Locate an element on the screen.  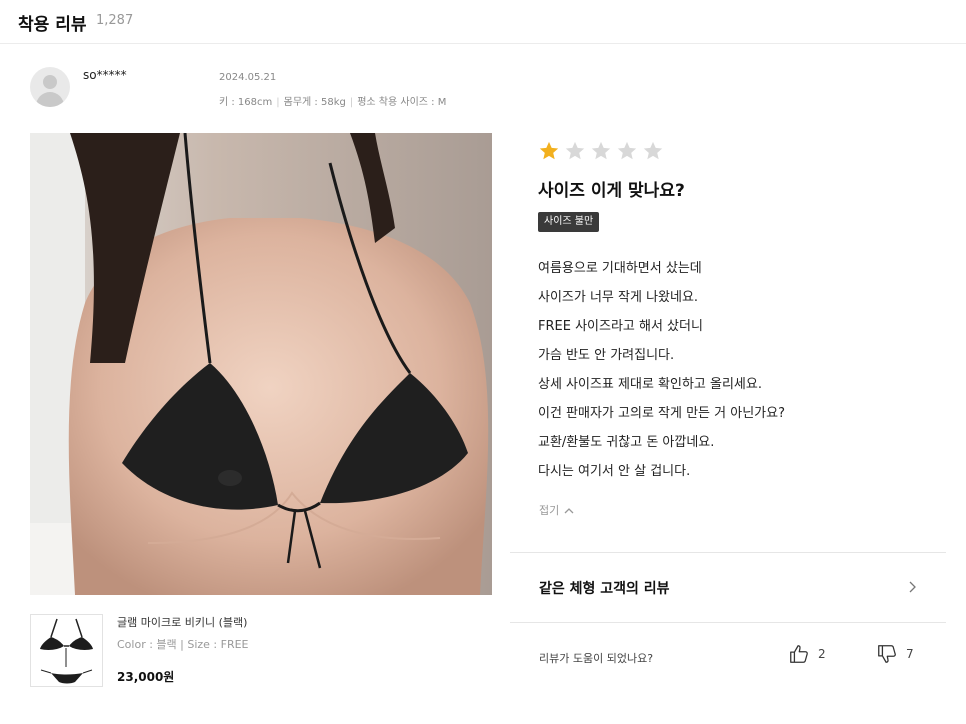
star-filled-icon is located at coordinates (549, 150).